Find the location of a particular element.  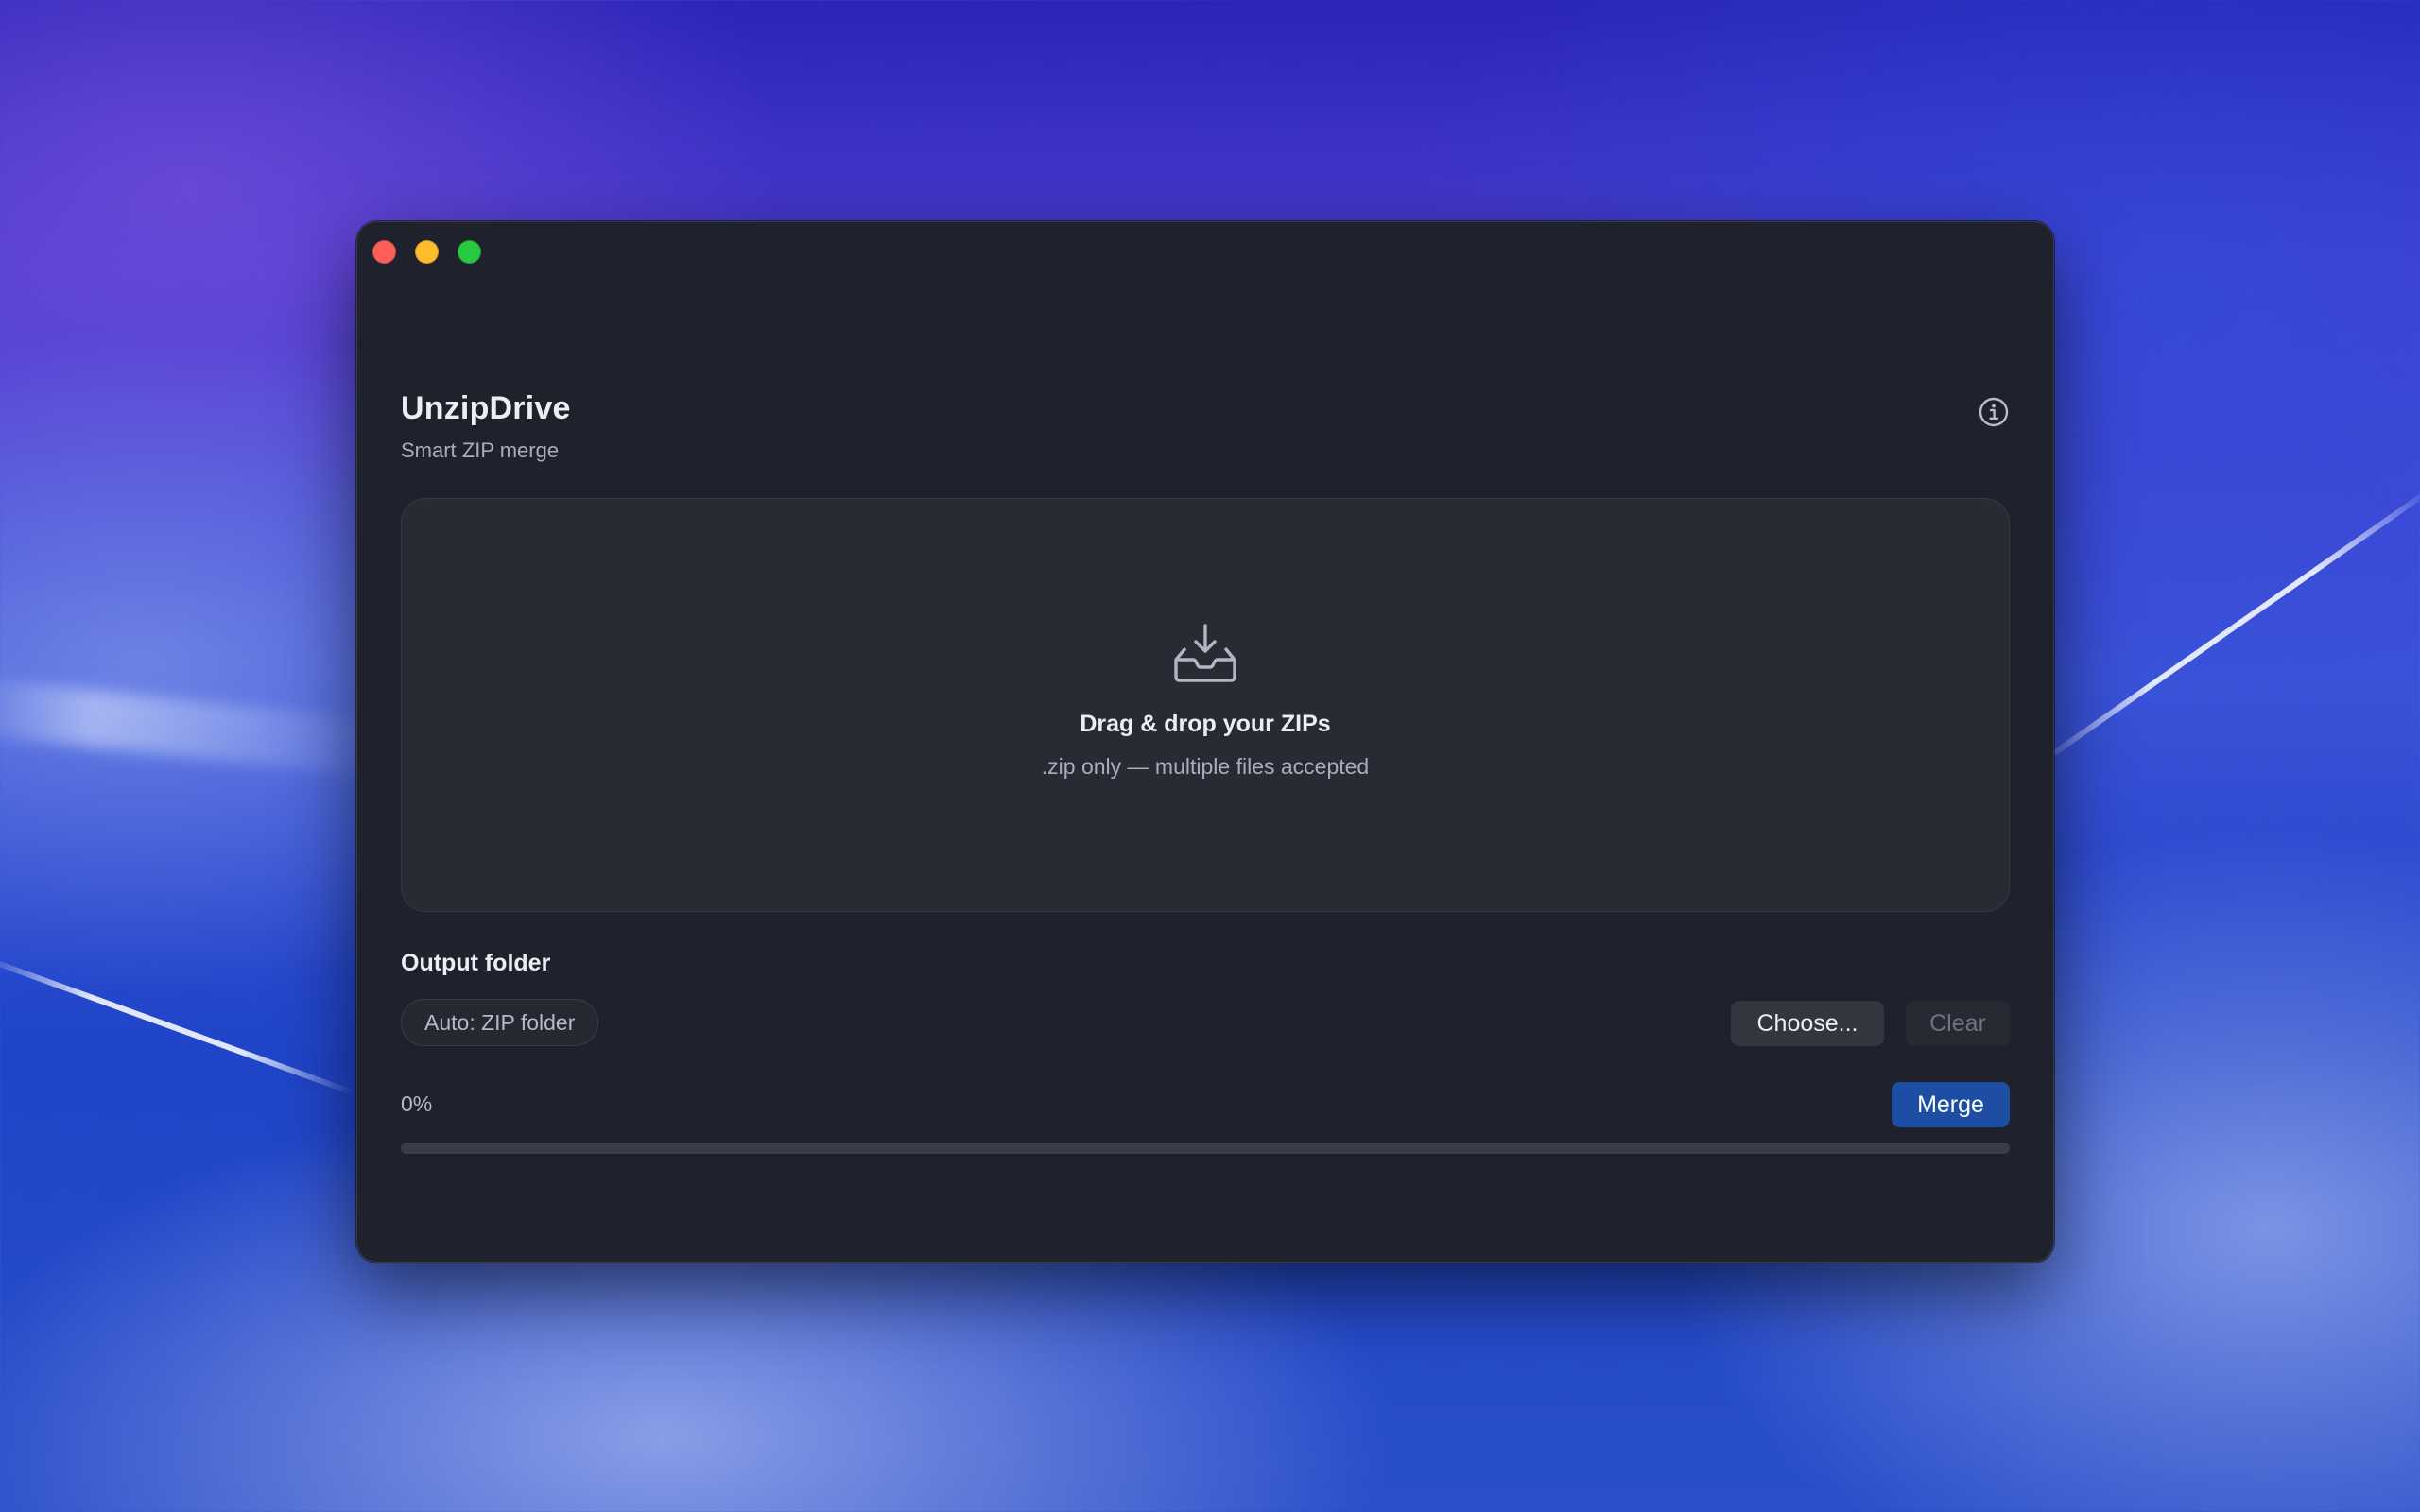

info-circle-icon is located at coordinates (1994, 412).